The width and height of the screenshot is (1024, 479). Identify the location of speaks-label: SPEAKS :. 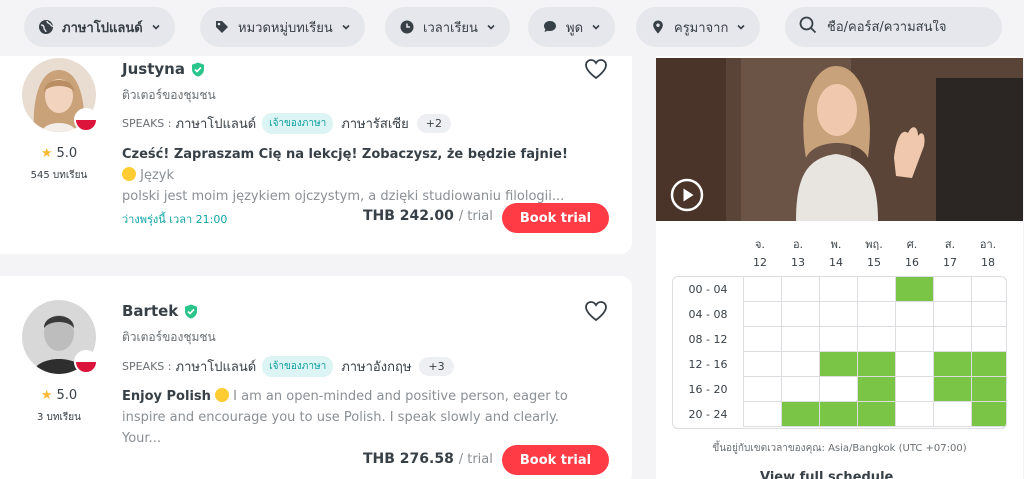
(147, 366).